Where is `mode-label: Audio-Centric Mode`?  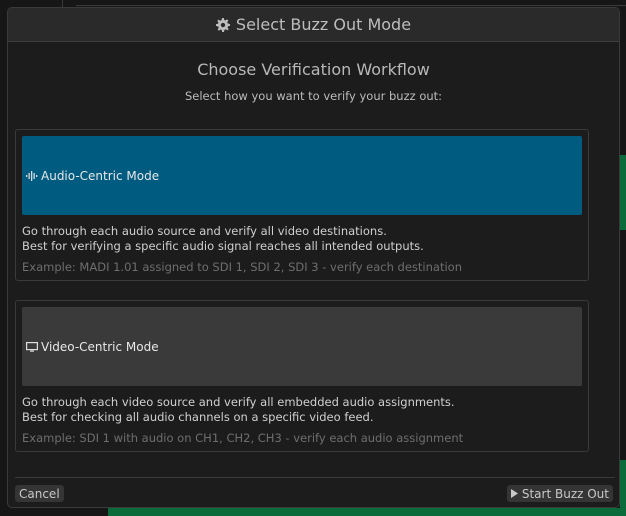 mode-label: Audio-Centric Mode is located at coordinates (100, 175).